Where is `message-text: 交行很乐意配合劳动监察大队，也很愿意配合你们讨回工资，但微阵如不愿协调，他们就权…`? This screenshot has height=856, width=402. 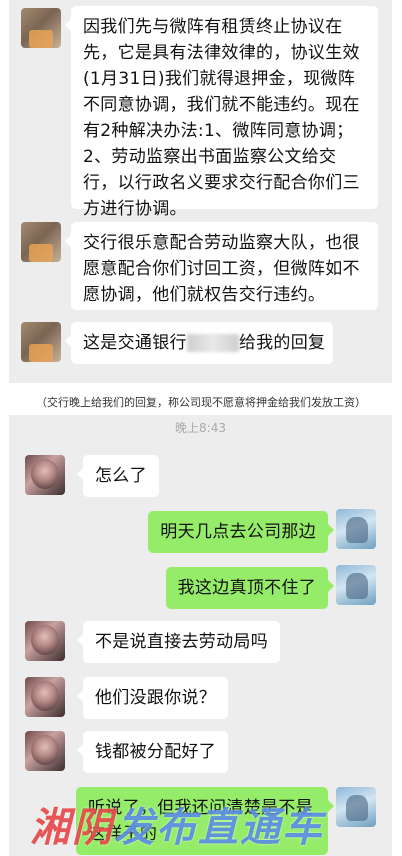
message-text: 交行很乐意配合劳动监察大队，也很愿意配合你们讨回工资，但微阵如不愿协调，他们就权… is located at coordinates (221, 269).